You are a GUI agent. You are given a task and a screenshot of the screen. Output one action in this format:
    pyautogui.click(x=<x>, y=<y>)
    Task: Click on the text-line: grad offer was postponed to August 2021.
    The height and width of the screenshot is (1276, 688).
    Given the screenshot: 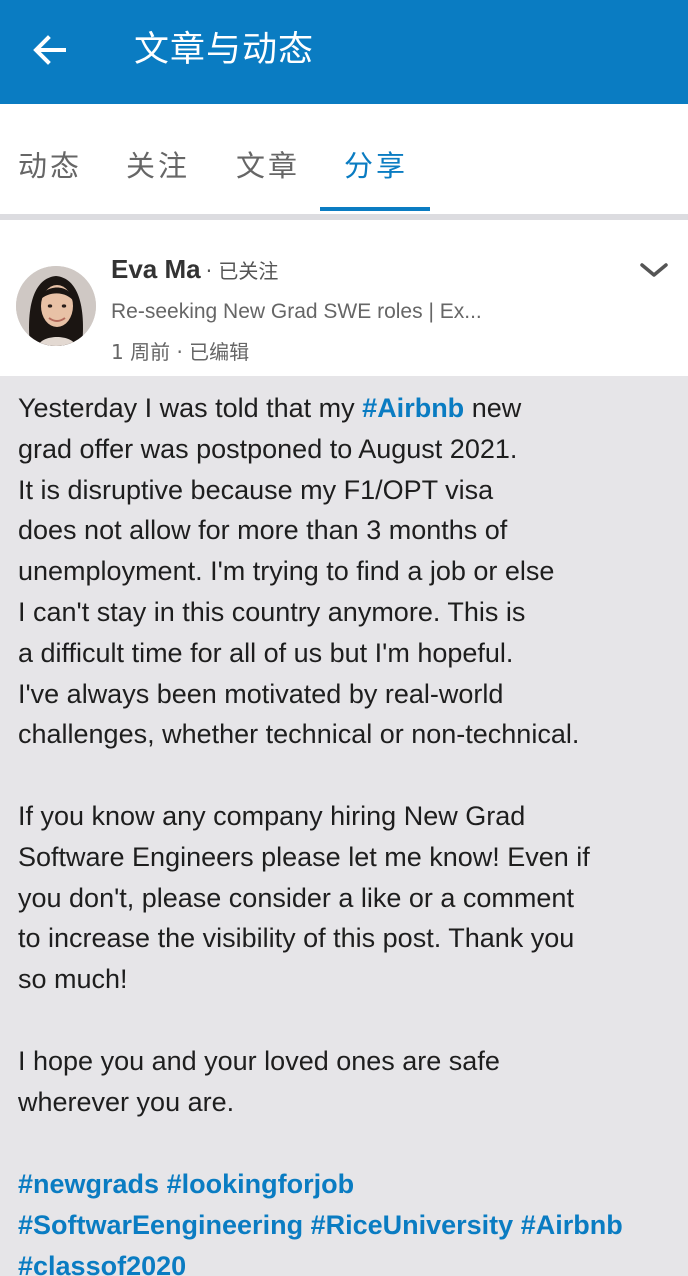 What is the action you would take?
    pyautogui.click(x=268, y=448)
    